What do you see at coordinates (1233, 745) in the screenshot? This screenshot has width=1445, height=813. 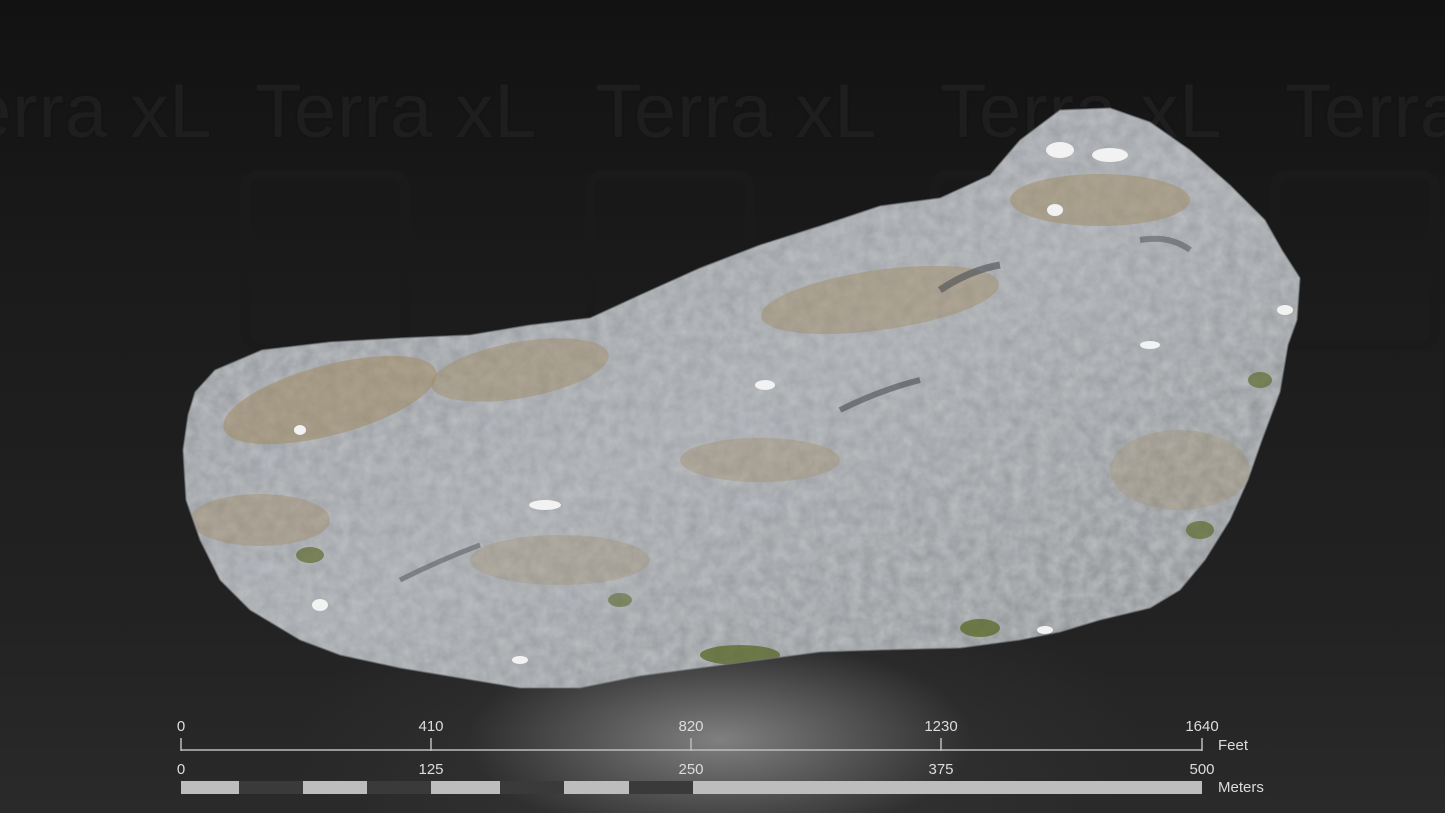 I see `feet-unit-label: Feet` at bounding box center [1233, 745].